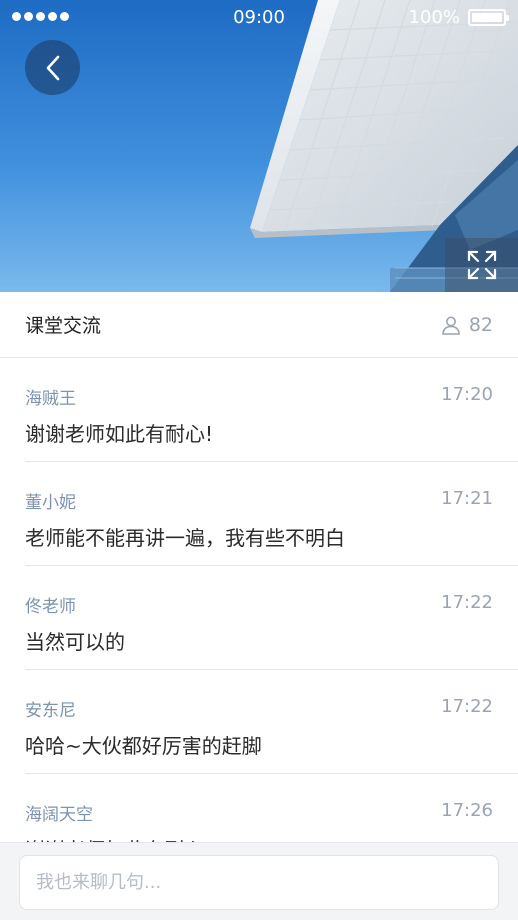 This screenshot has width=518, height=920. I want to click on message-item: 海贼王 17:20 谢谢老师如此有耐心!, so click(271, 410).